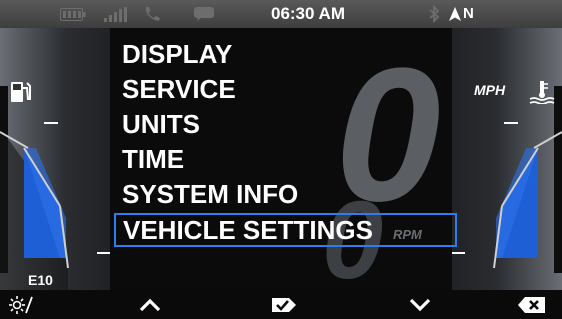 Image resolution: width=562 pixels, height=319 pixels. Describe the element at coordinates (73, 14) in the screenshot. I see `battery-icon` at that location.